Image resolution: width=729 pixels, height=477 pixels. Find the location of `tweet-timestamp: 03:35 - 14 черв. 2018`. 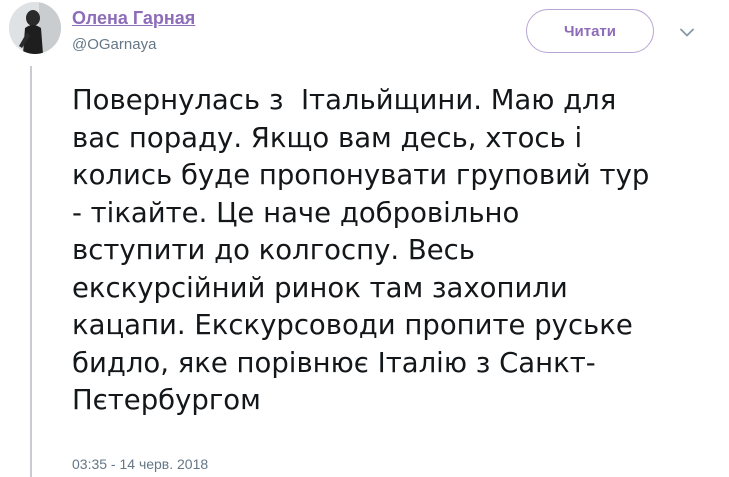

tweet-timestamp: 03:35 - 14 черв. 2018 is located at coordinates (140, 464).